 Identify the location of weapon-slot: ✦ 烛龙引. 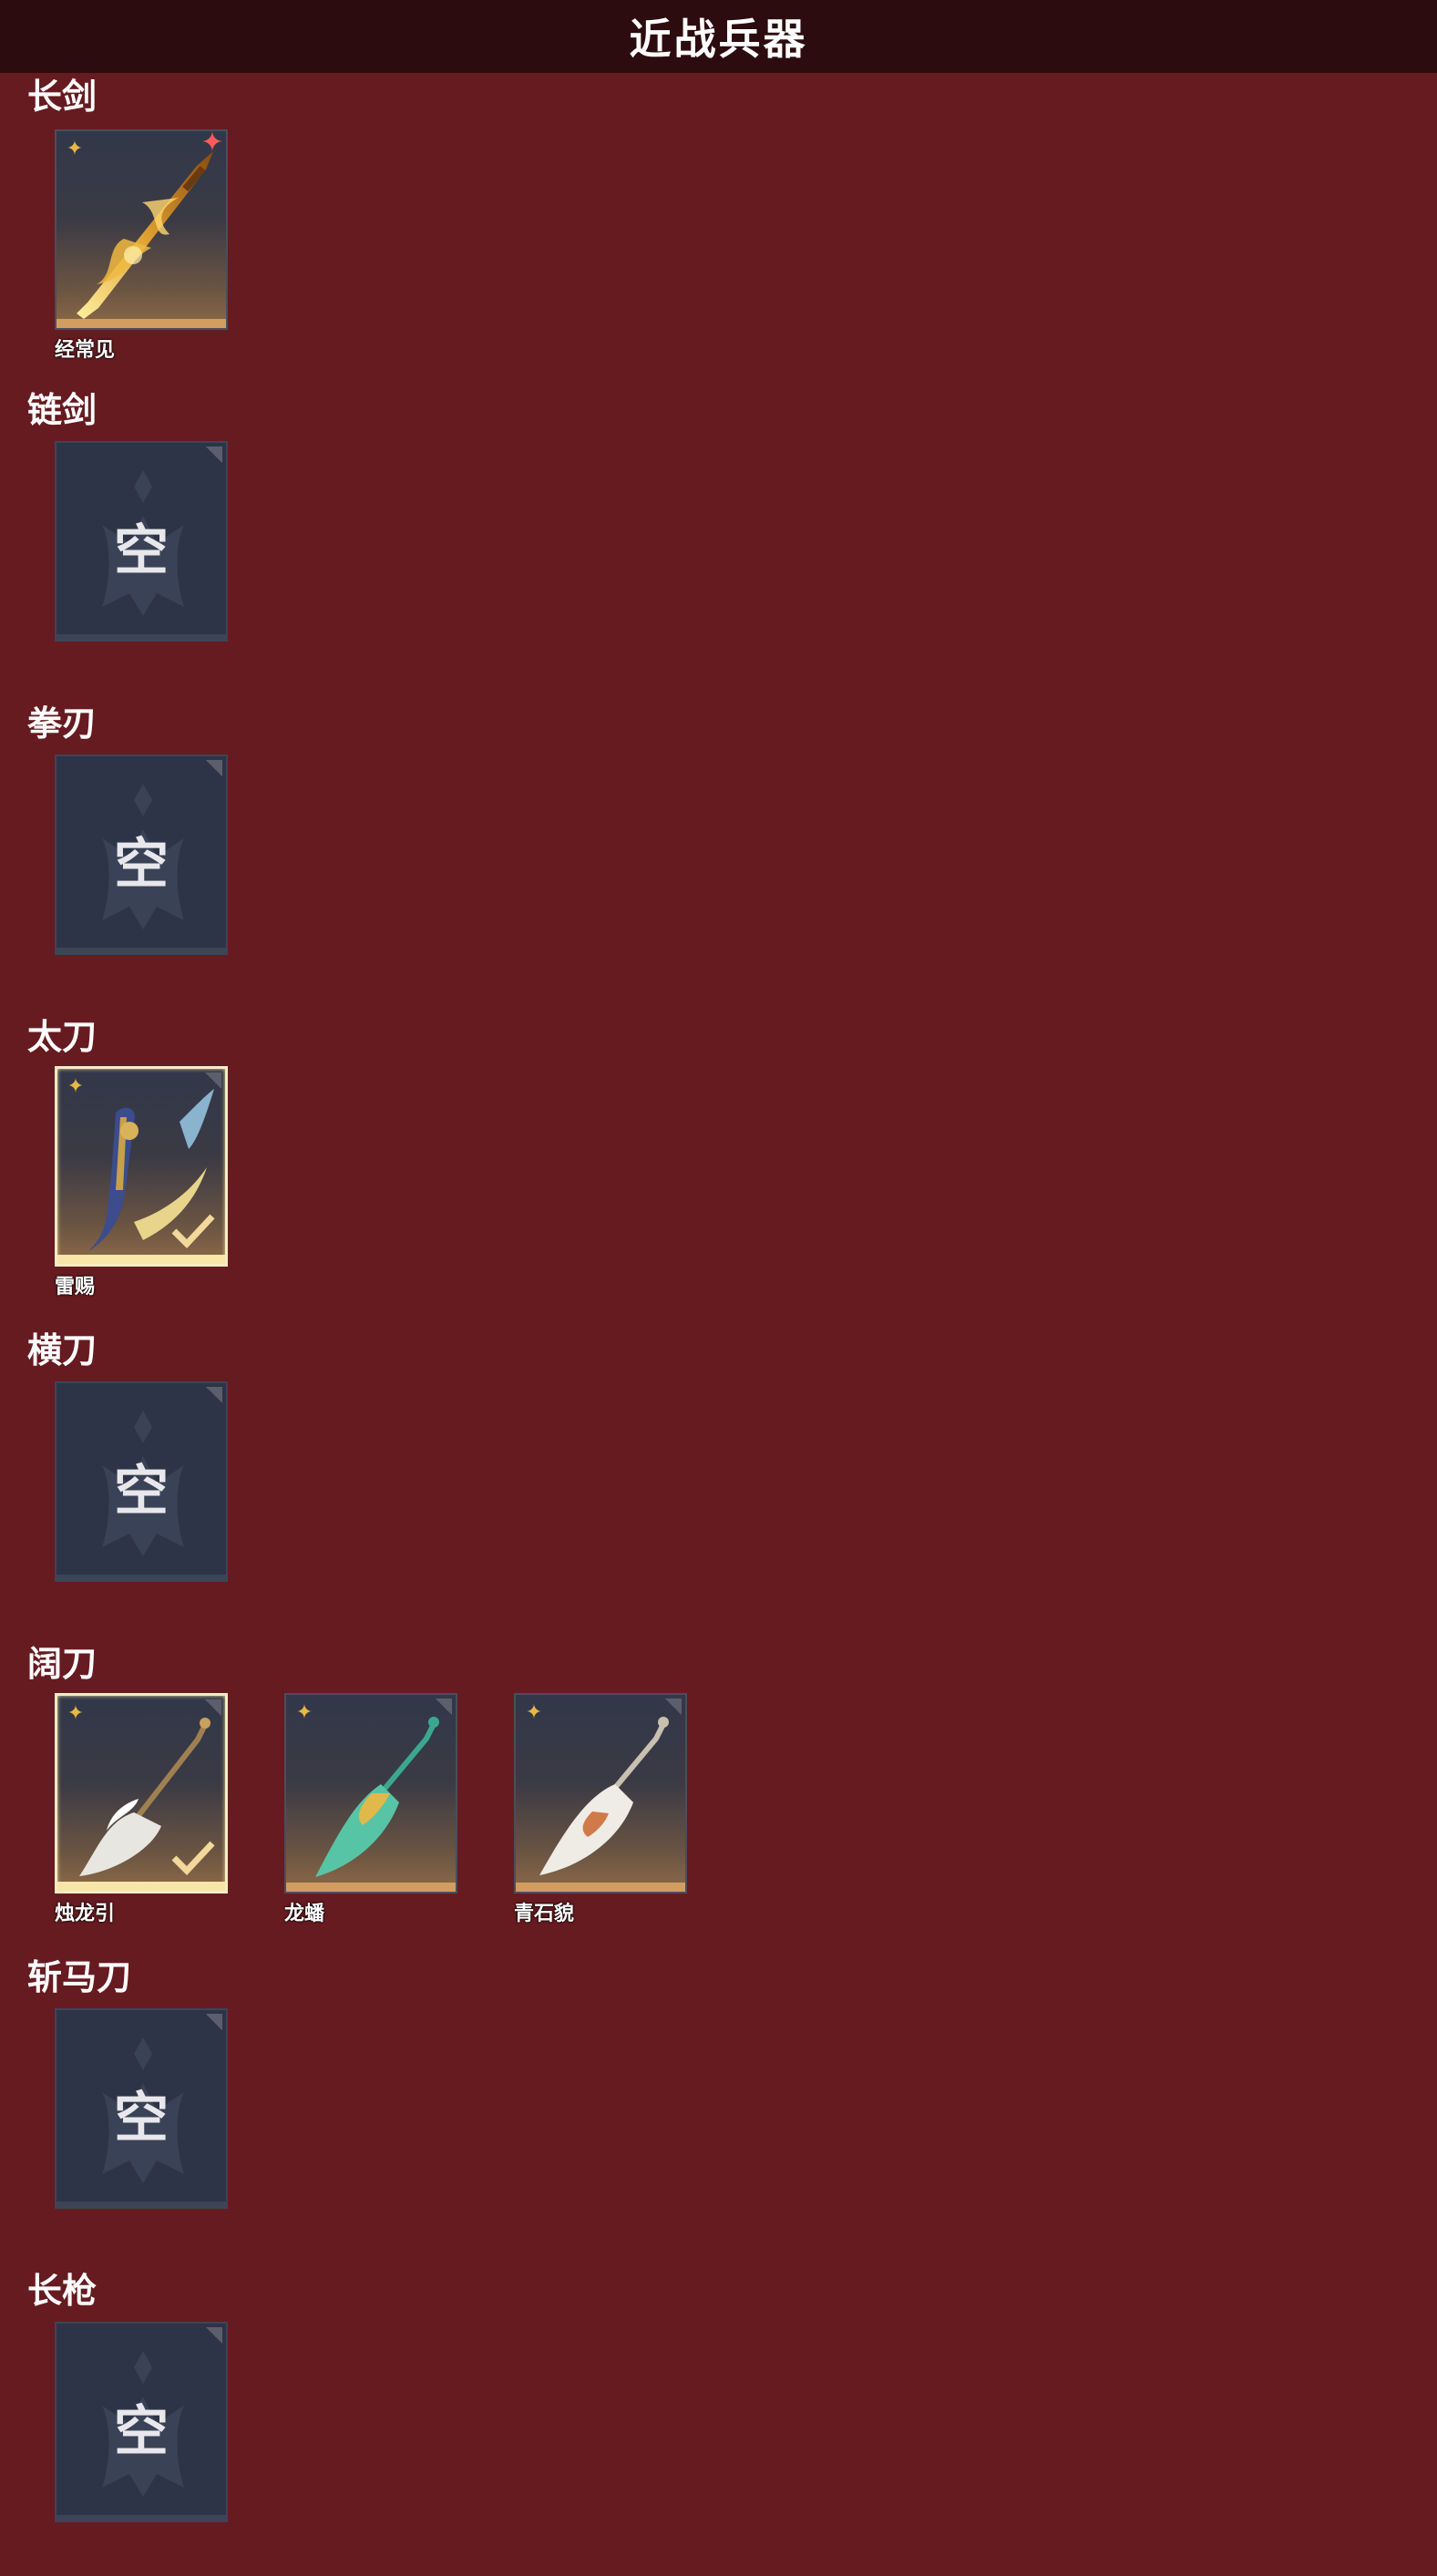
(142, 1809).